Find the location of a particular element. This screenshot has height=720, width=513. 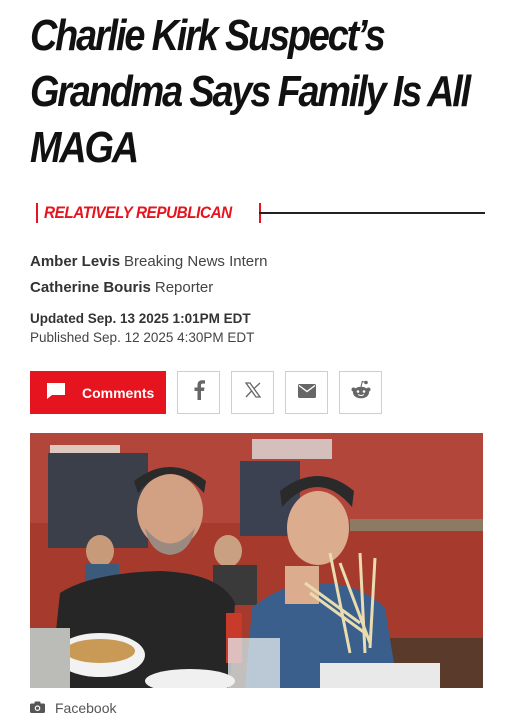

facebook-icon is located at coordinates (199, 392).